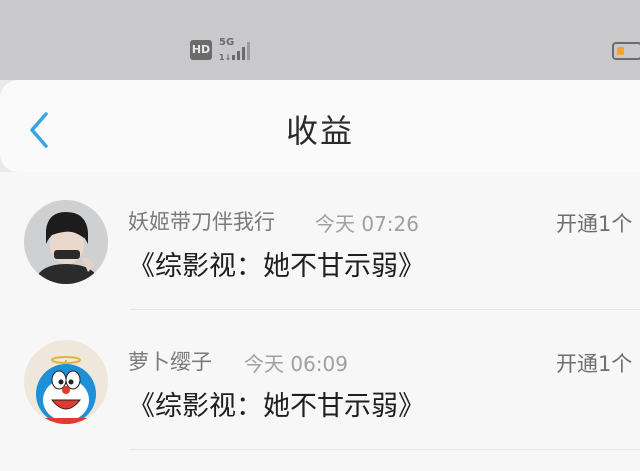  Describe the element at coordinates (225, 57) in the screenshot. I see `svg-text: 1↓` at that location.